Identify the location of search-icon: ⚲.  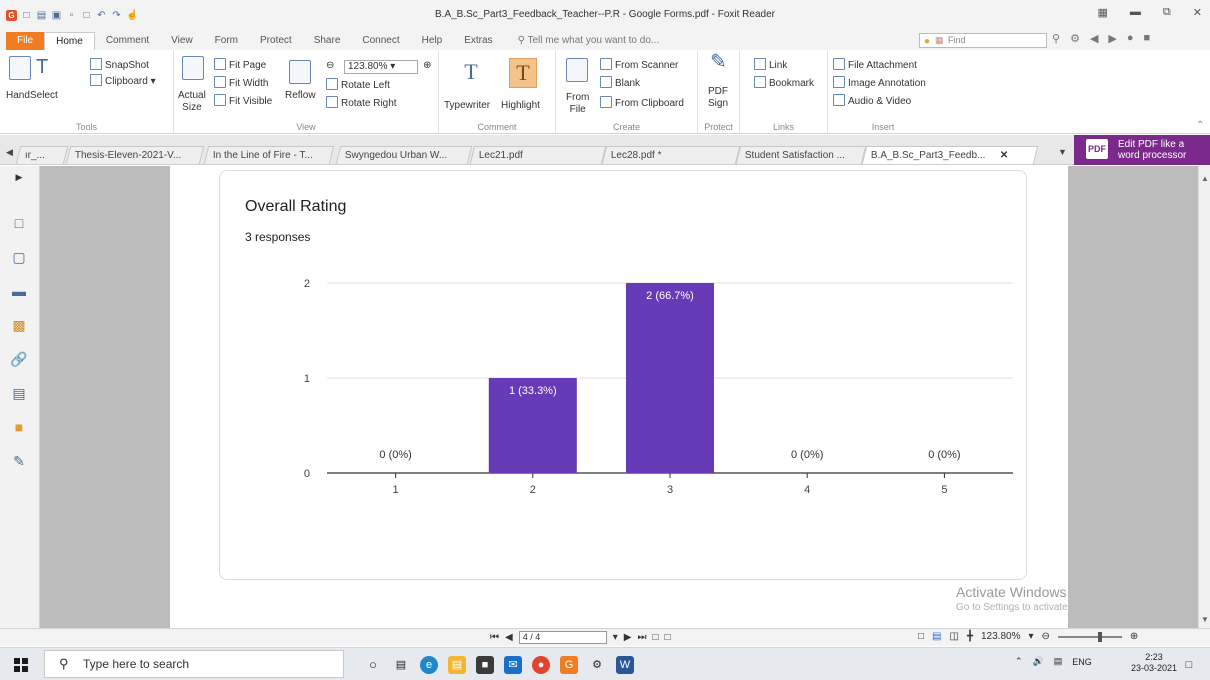
(1056, 38).